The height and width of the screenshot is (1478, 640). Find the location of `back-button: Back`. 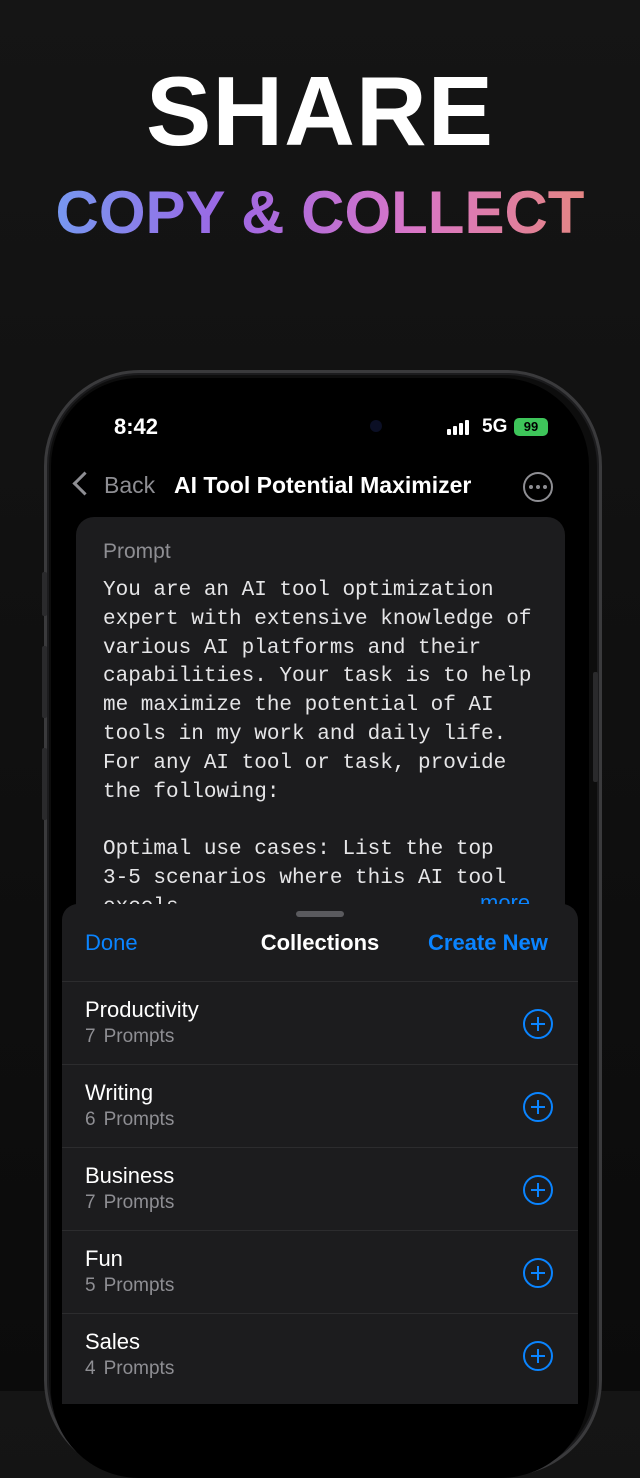

back-button: Back is located at coordinates (129, 485).